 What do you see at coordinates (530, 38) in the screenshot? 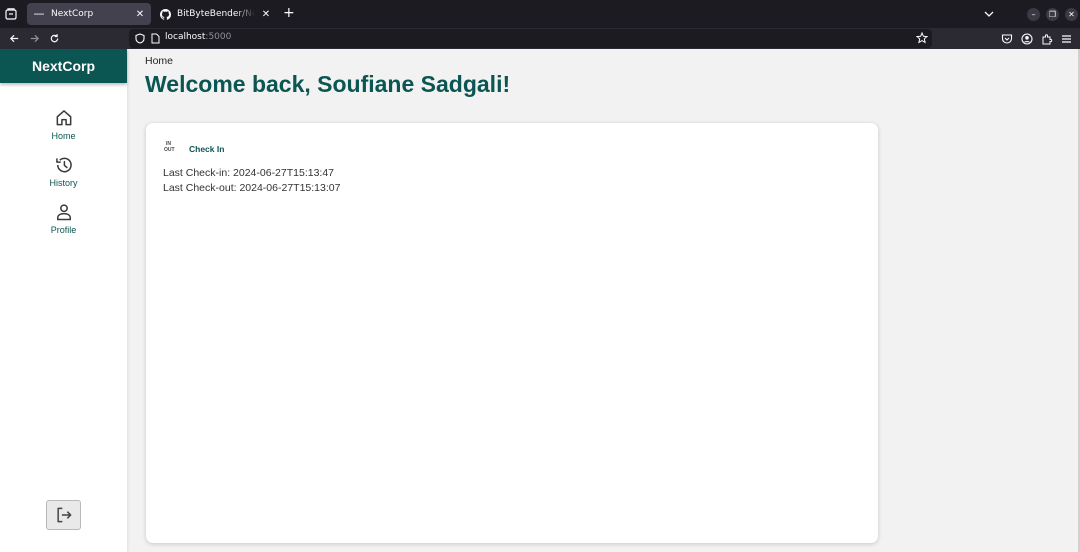
I see `url-bar: localhost:5000` at bounding box center [530, 38].